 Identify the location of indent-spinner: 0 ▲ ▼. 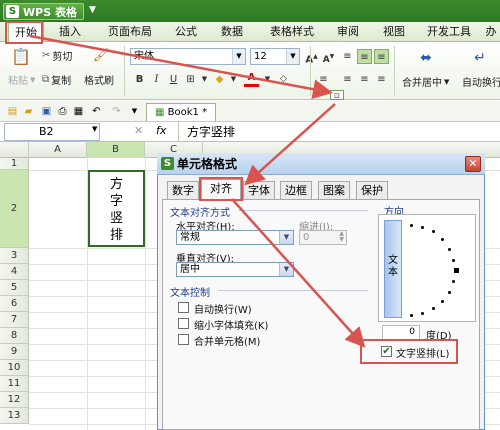
(323, 237).